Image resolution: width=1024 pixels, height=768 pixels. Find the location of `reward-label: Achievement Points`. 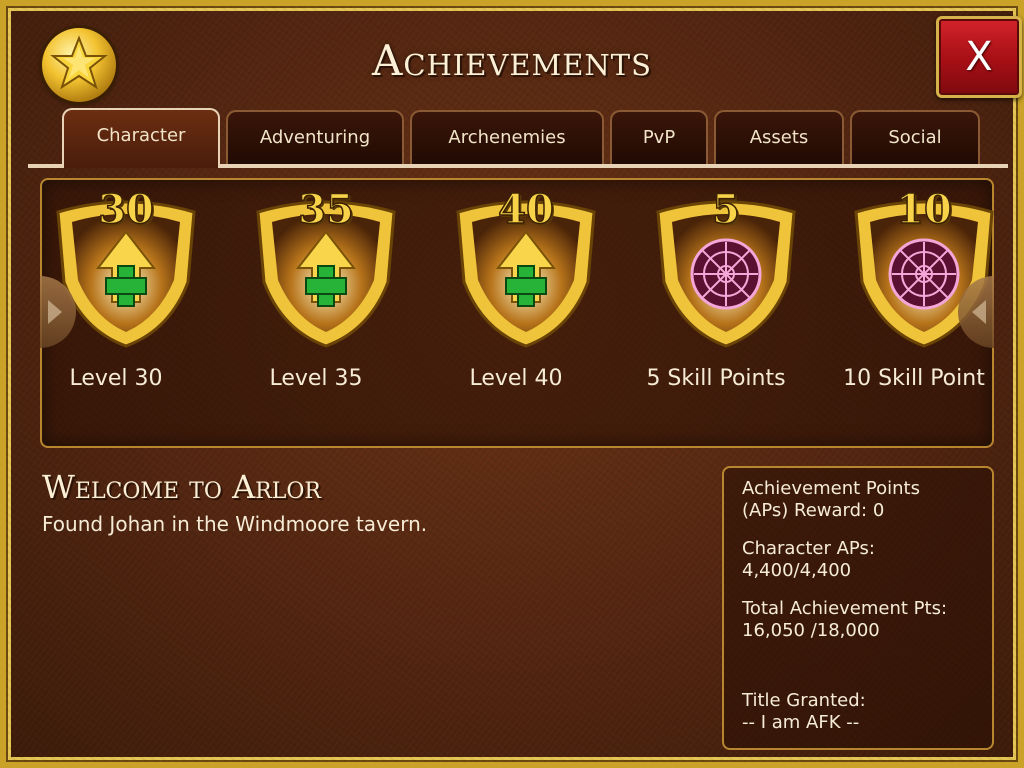

reward-label: Achievement Points is located at coordinates (831, 488).